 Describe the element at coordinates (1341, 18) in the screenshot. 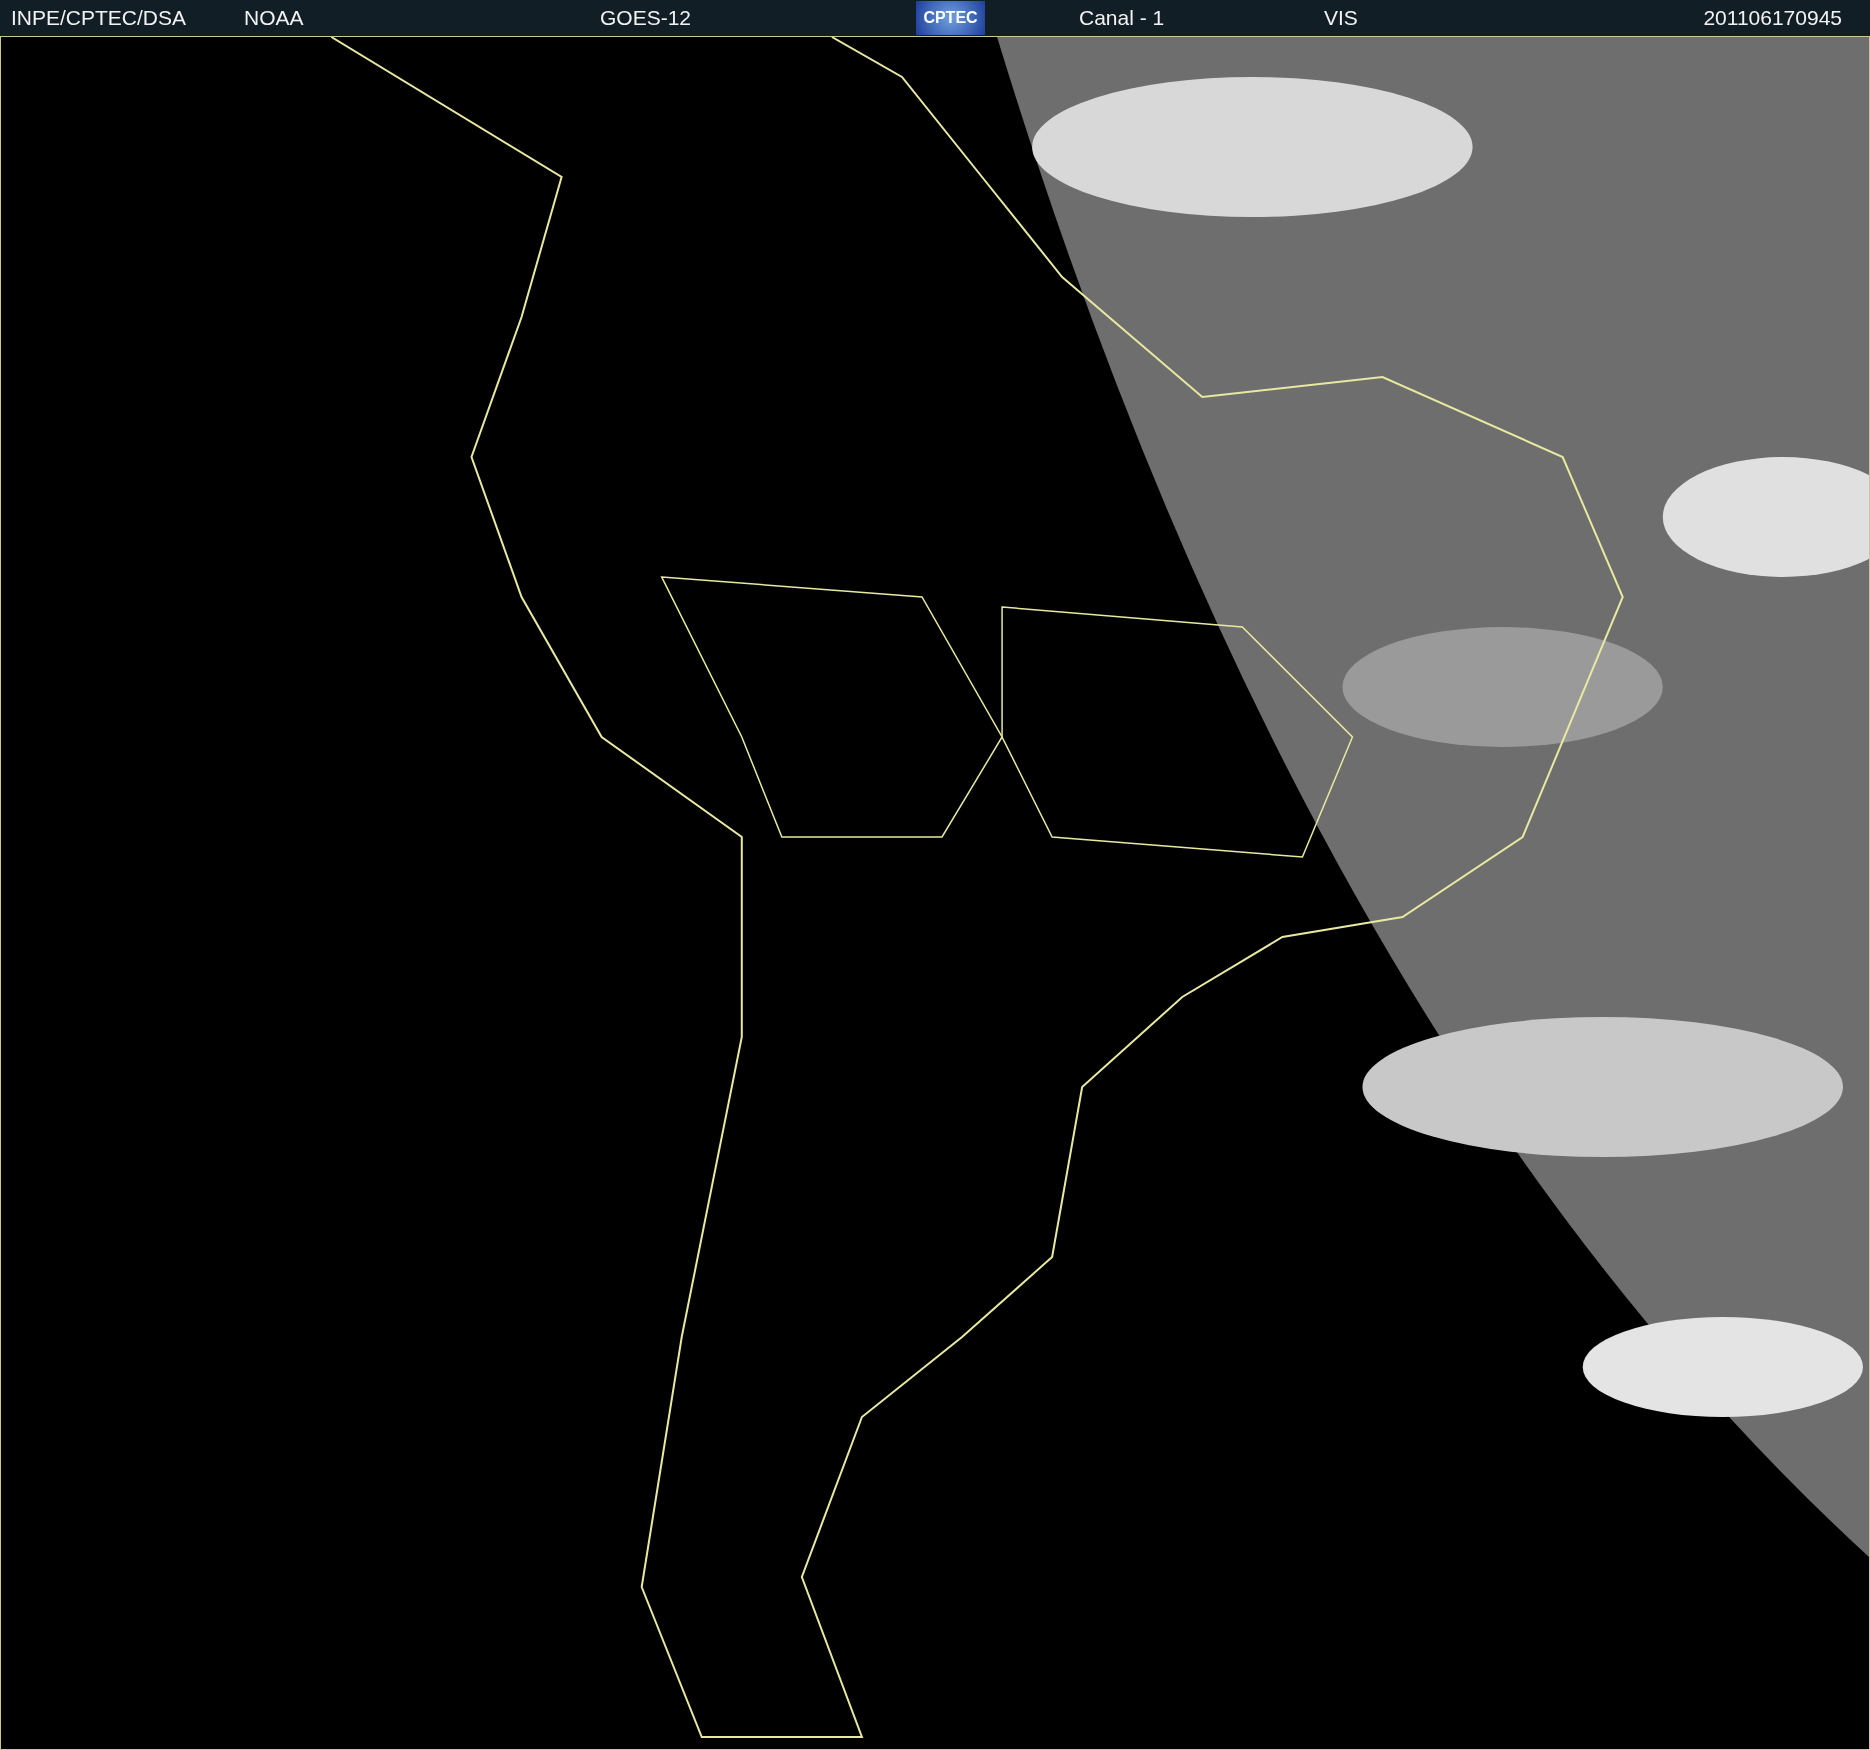

I see `band-label: VIS` at that location.